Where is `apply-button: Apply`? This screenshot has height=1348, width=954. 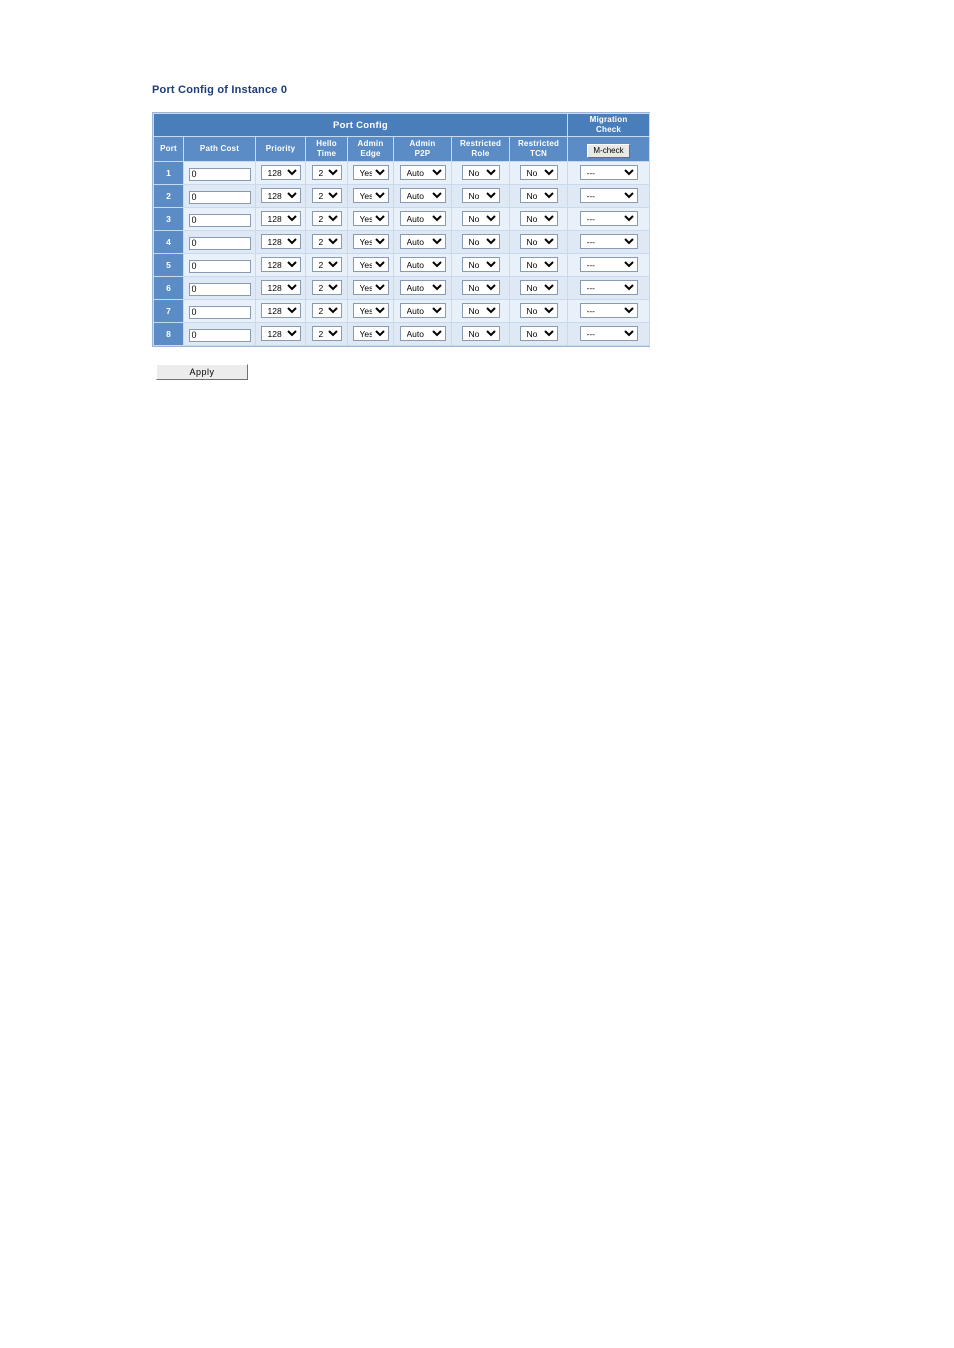
apply-button: Apply is located at coordinates (202, 372).